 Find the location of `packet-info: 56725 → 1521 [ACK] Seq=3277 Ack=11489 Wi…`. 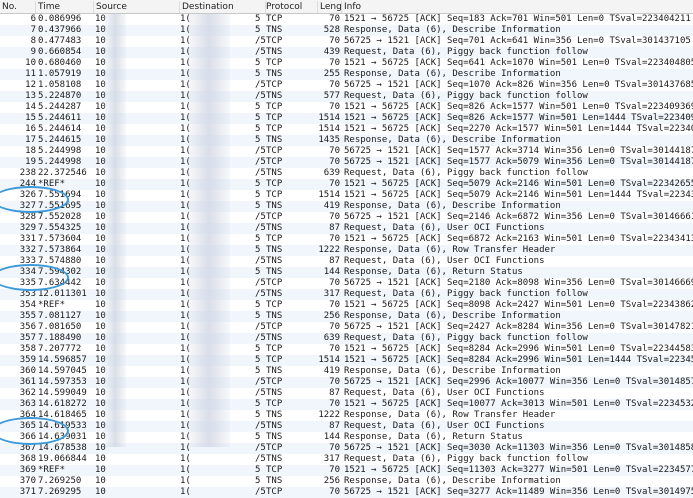

packet-info: 56725 → 1521 [ACK] Seq=3277 Ack=11489 Wi… is located at coordinates (518, 492).